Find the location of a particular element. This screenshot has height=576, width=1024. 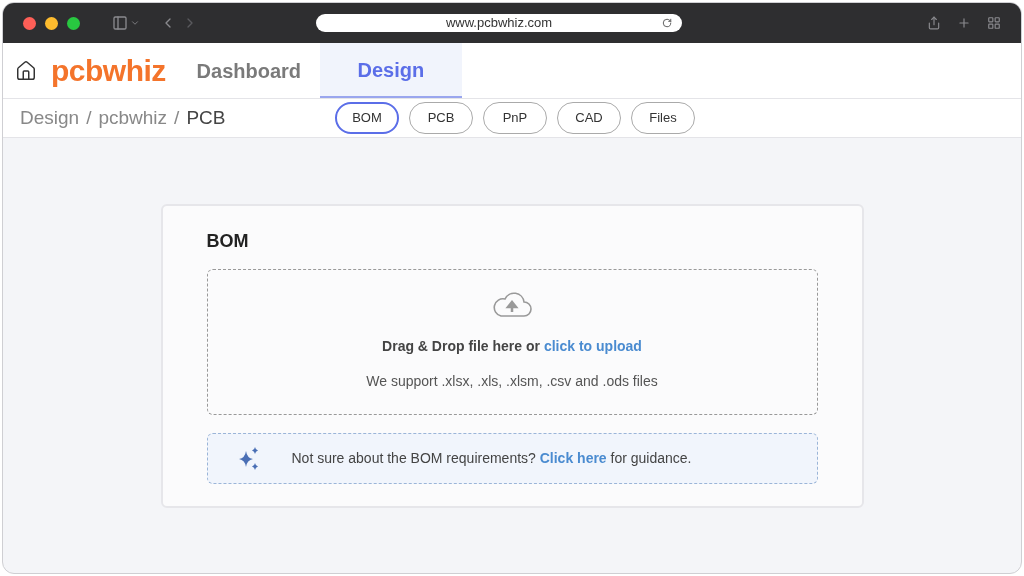

share-icon is located at coordinates (934, 23).